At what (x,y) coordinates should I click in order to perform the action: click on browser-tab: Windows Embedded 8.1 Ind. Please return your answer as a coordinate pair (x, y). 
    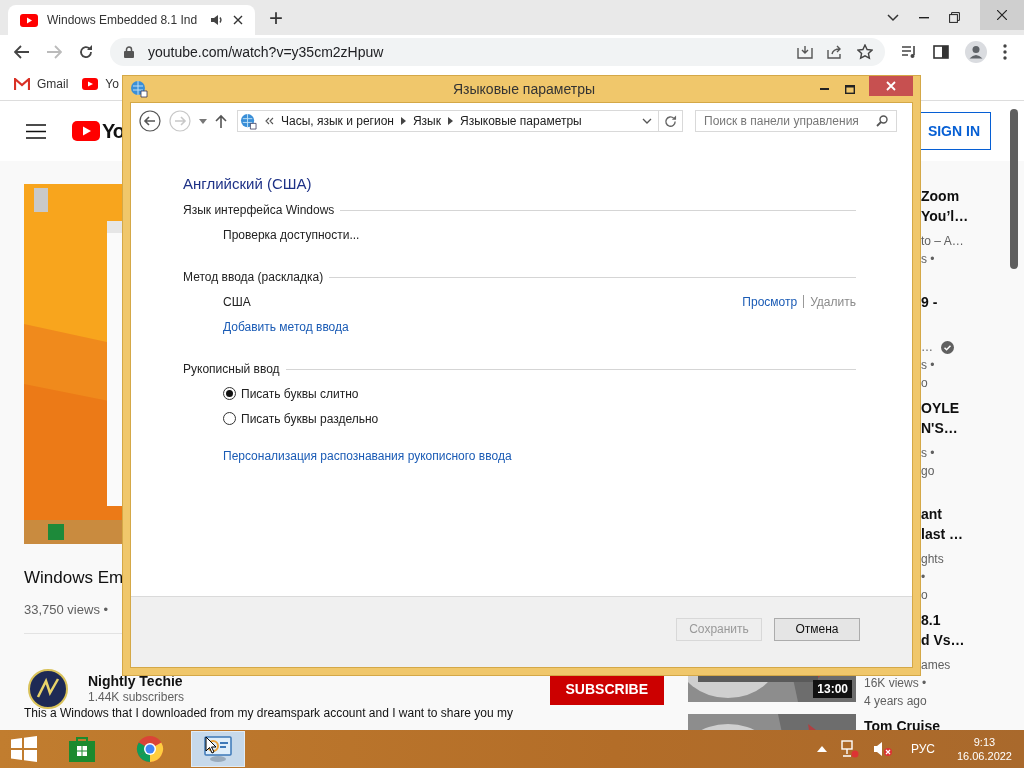
    Looking at the image, I should click on (131, 20).